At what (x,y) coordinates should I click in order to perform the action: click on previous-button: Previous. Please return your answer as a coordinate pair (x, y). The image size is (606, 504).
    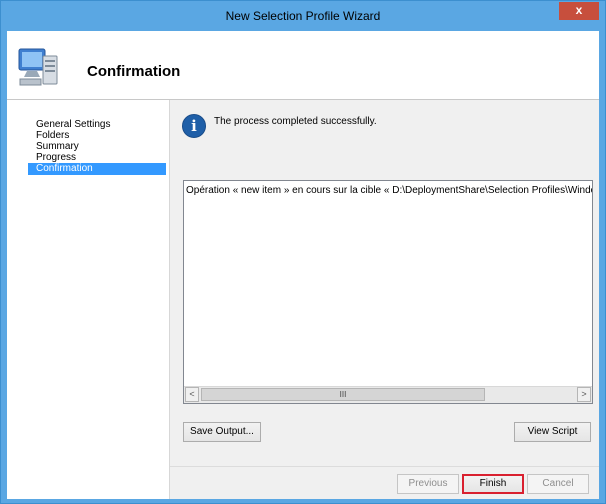
    Looking at the image, I should click on (428, 484).